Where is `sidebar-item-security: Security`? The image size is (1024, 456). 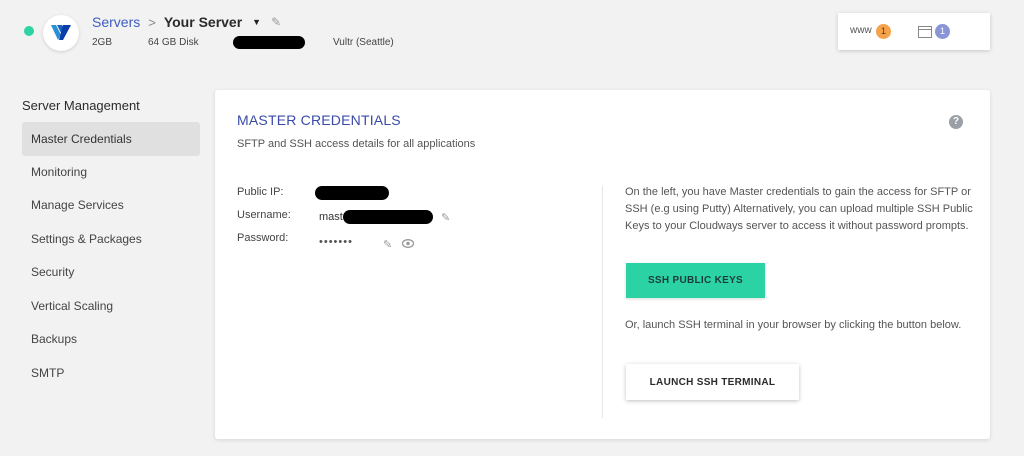 sidebar-item-security: Security is located at coordinates (111, 272).